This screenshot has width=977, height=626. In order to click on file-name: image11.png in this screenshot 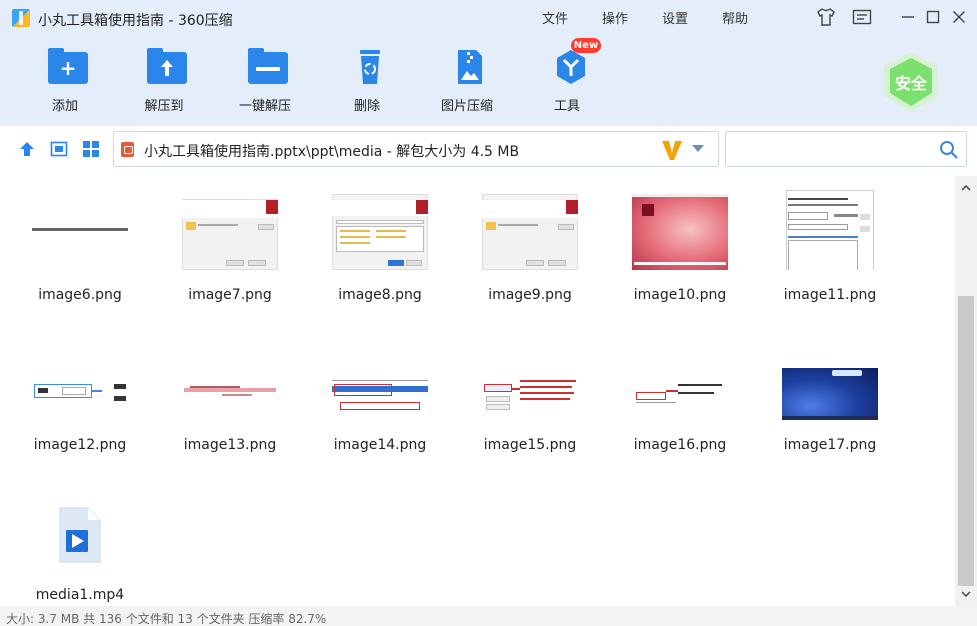, I will do `click(830, 295)`.